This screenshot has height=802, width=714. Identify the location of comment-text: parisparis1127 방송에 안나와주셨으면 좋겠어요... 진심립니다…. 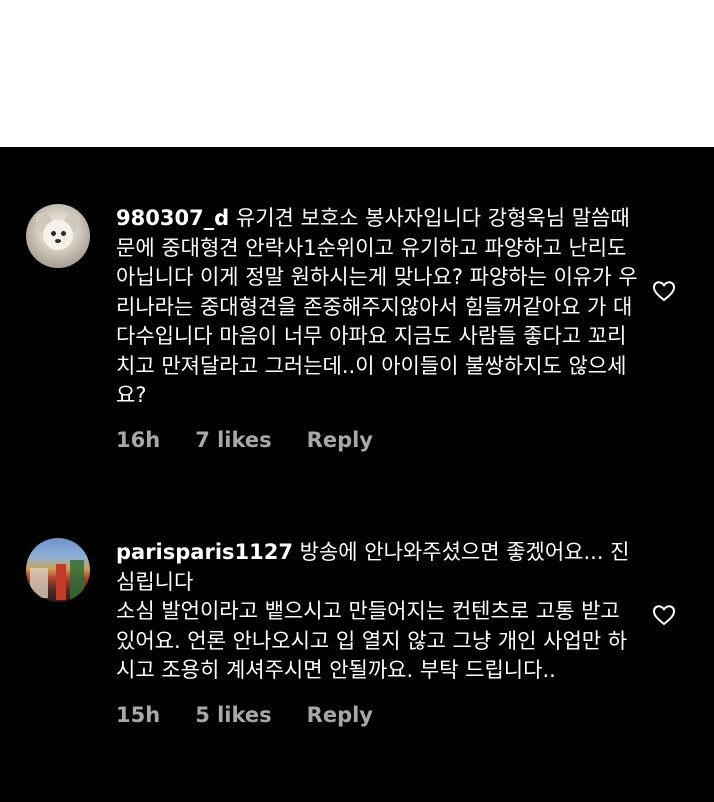
(378, 612).